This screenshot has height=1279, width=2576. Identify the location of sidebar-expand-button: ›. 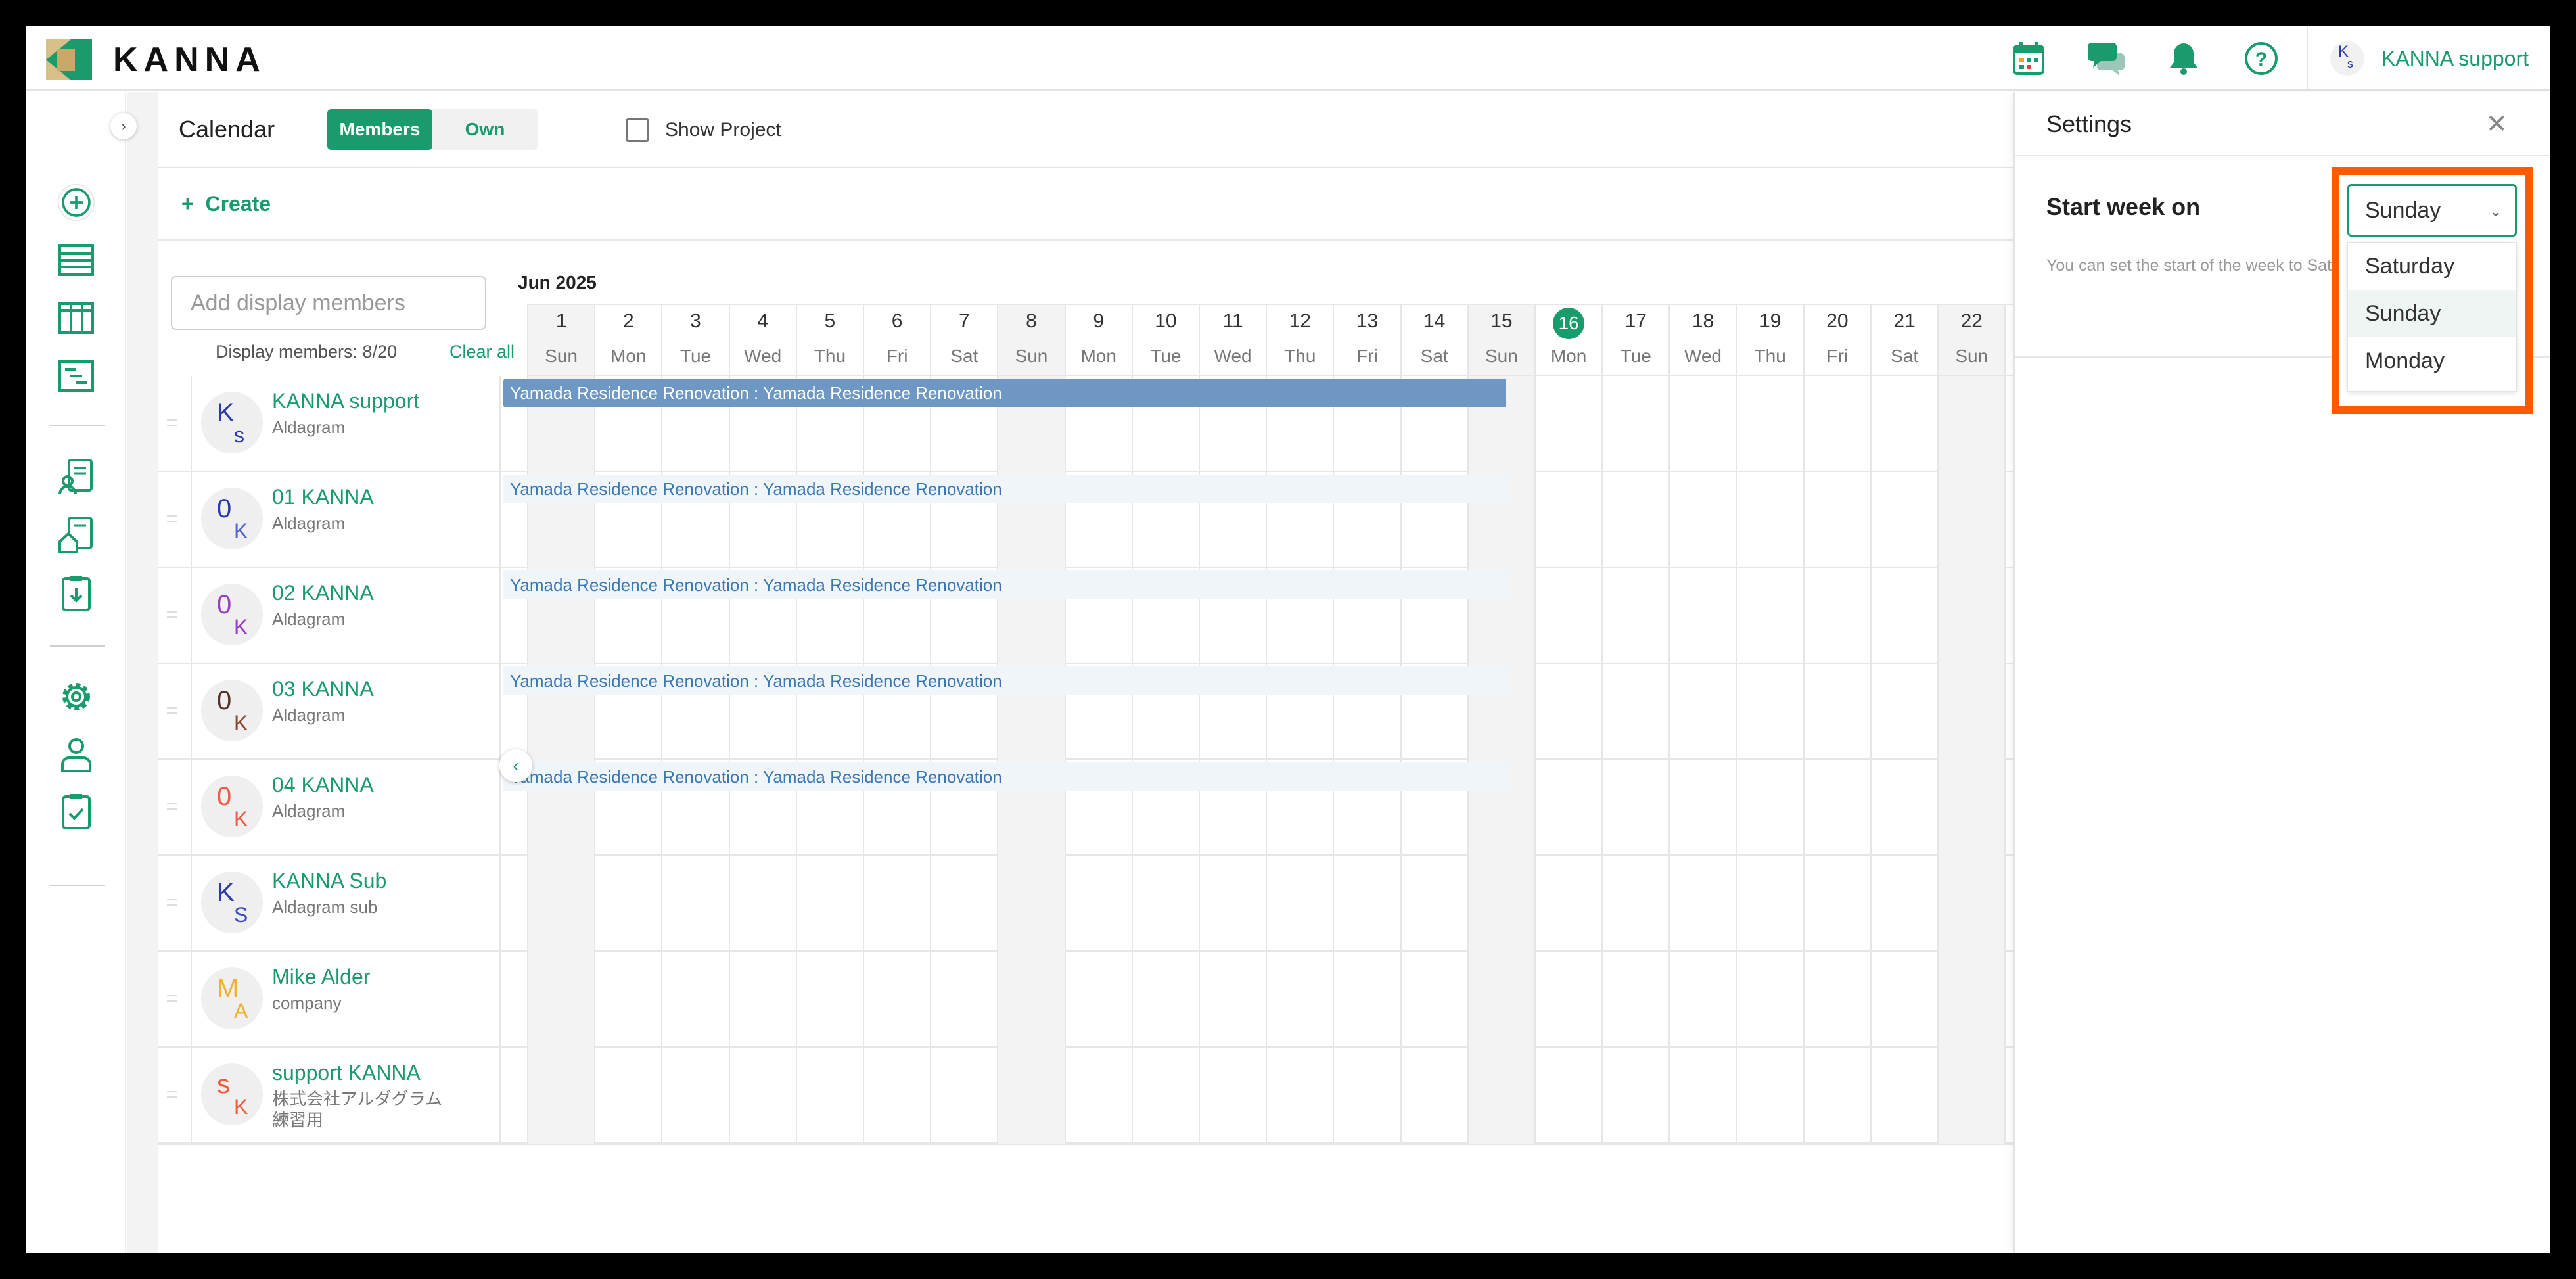
(123, 126).